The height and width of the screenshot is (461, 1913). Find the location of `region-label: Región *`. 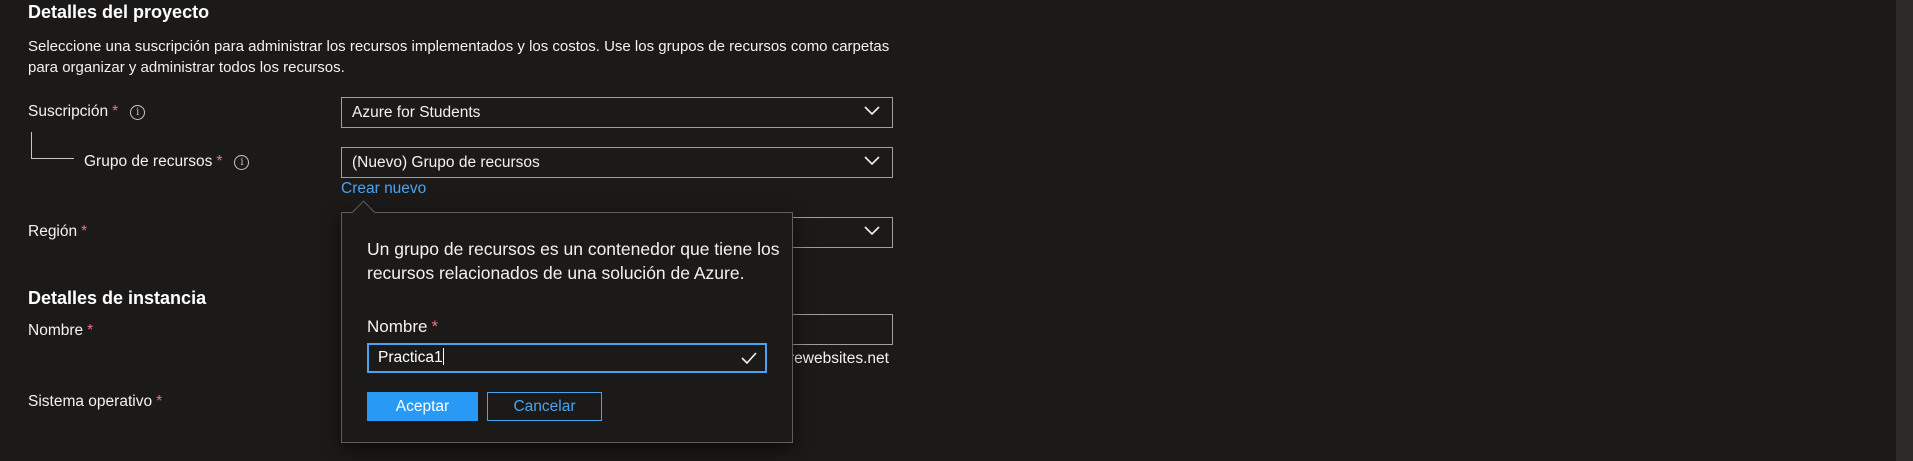

region-label: Región * is located at coordinates (57, 232).